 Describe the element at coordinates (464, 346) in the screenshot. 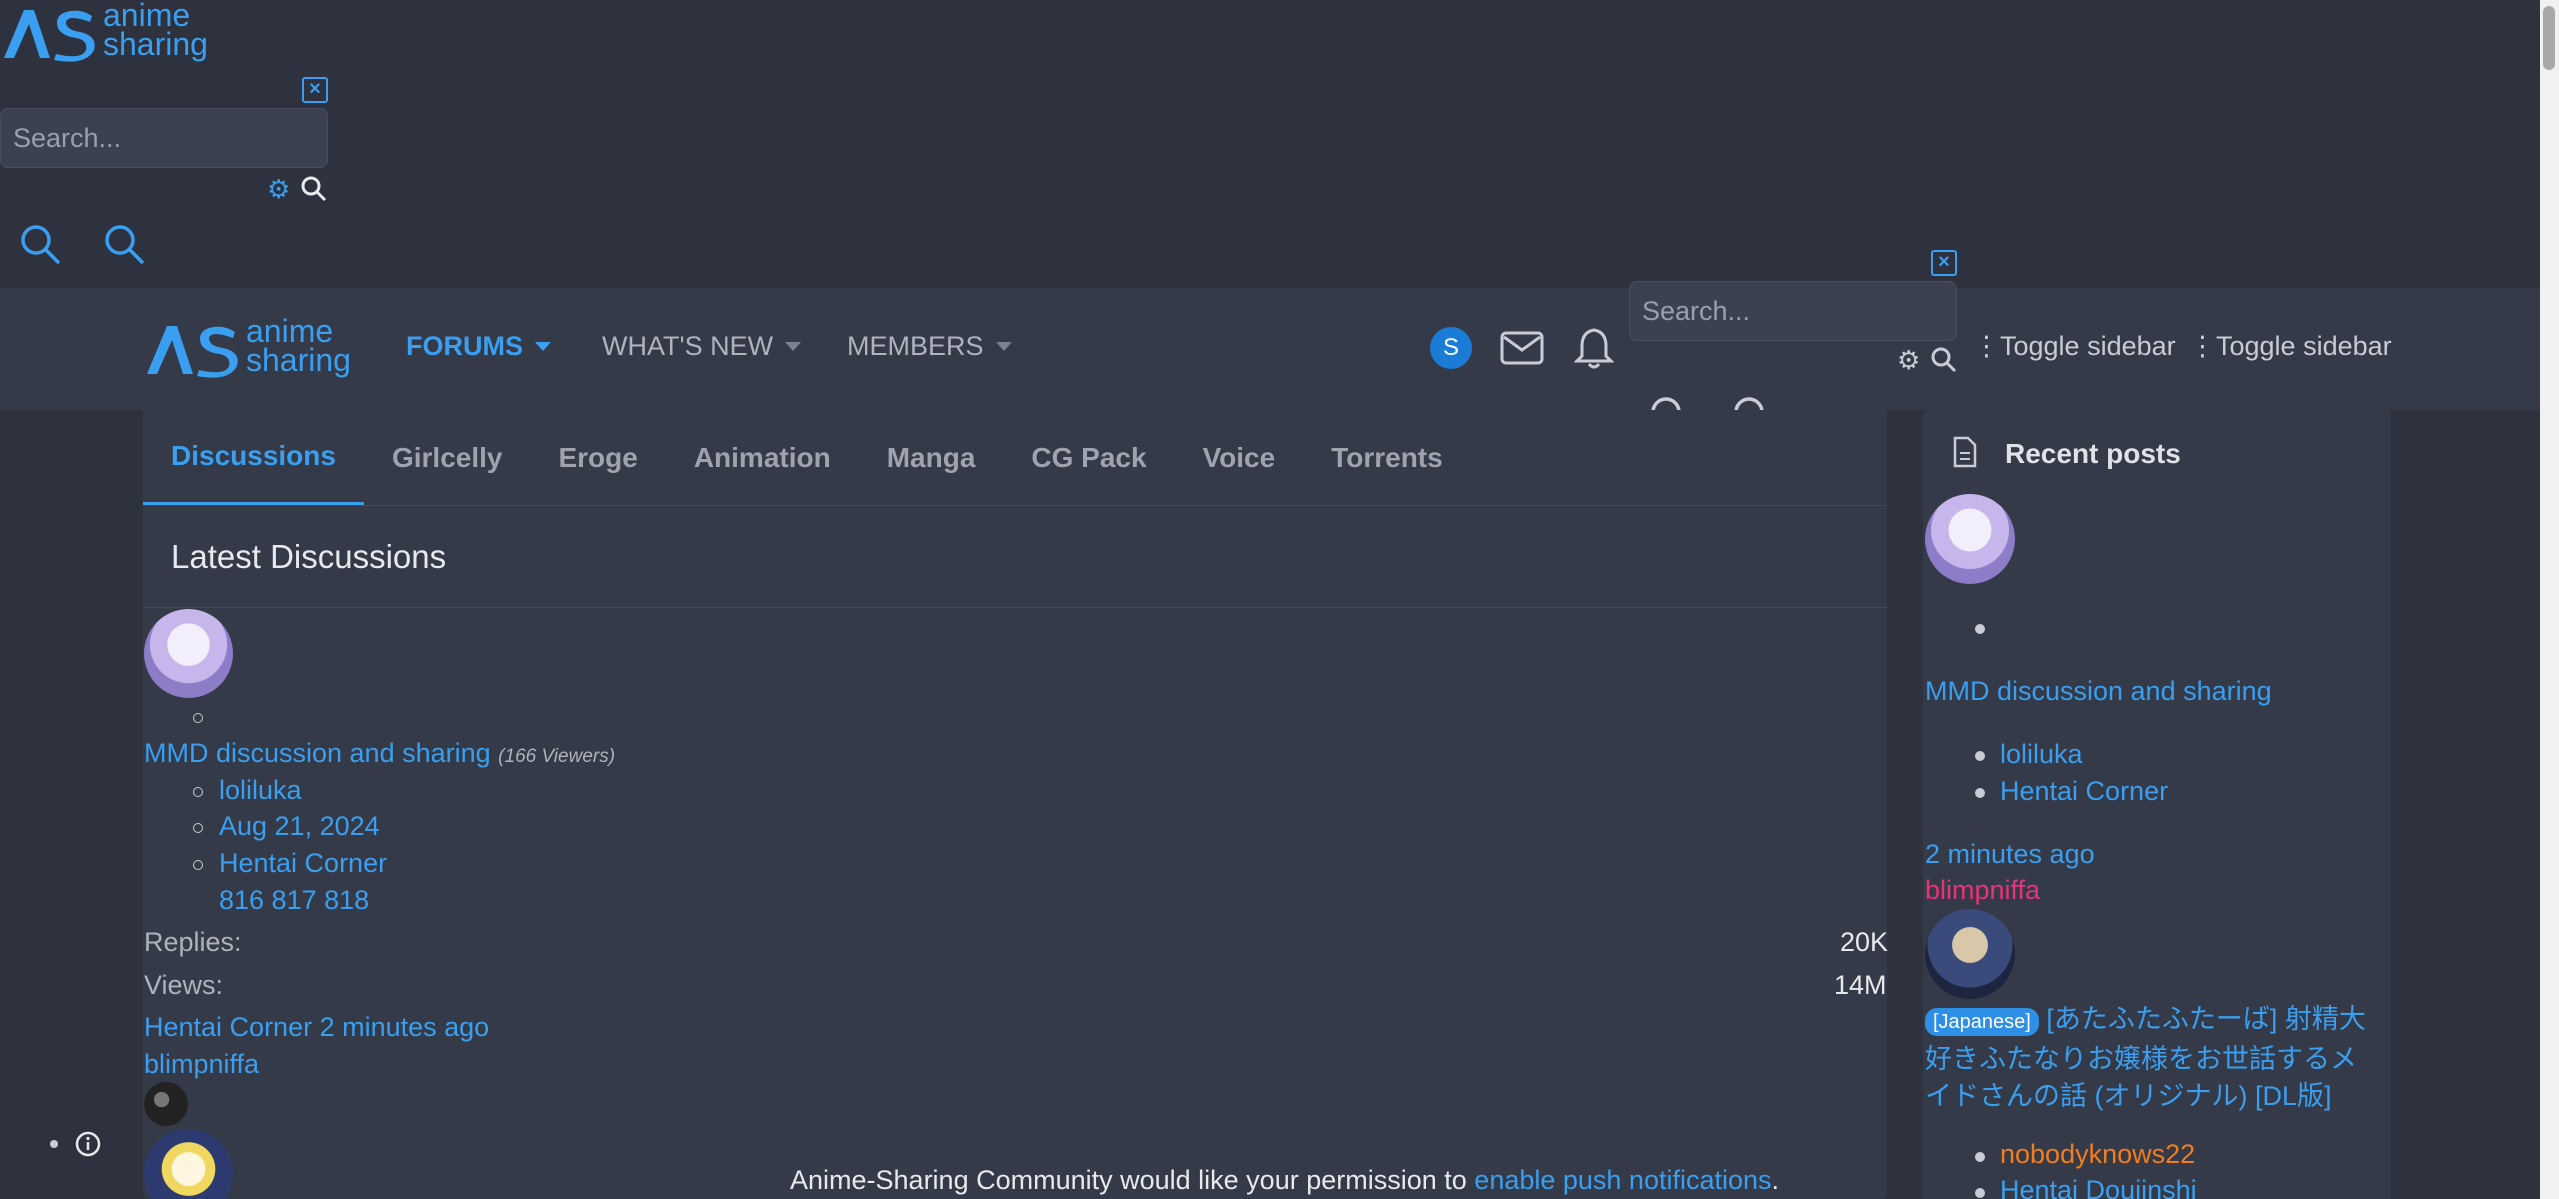

I see `nav-forums-label: FORUMS` at that location.